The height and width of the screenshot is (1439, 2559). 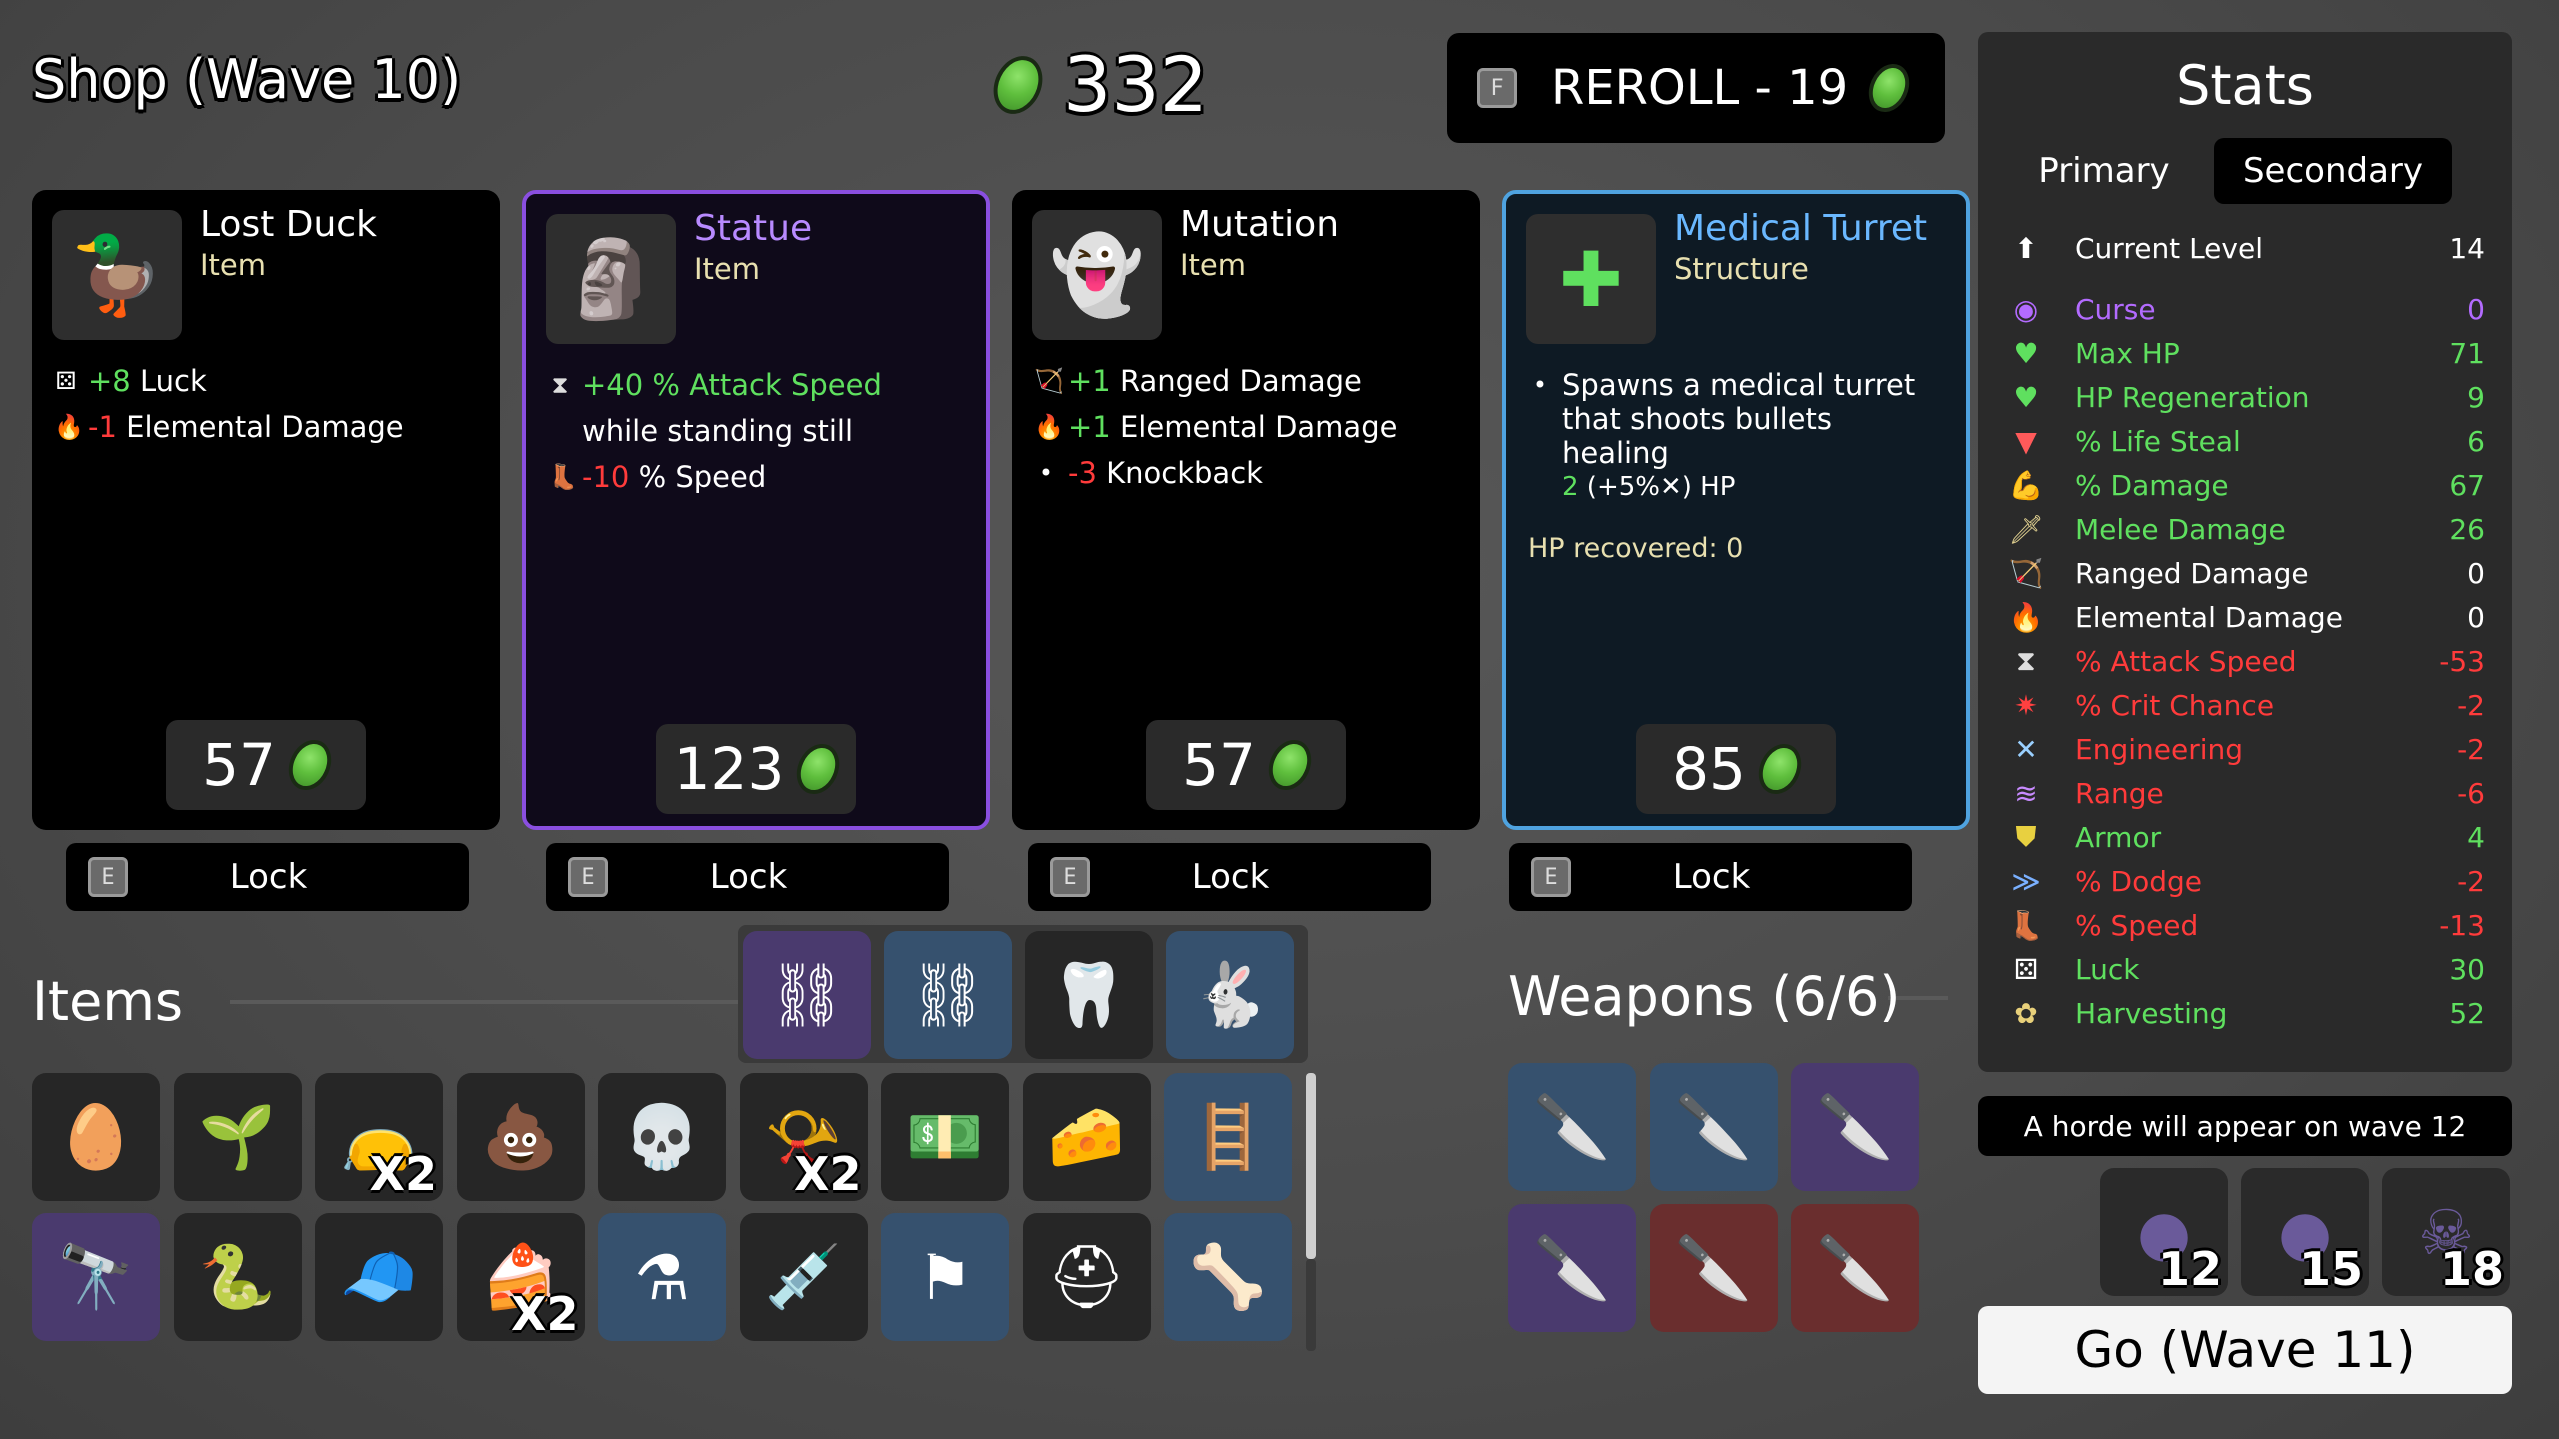 I want to click on stat-label: % Crit Chance, so click(x=2175, y=705).